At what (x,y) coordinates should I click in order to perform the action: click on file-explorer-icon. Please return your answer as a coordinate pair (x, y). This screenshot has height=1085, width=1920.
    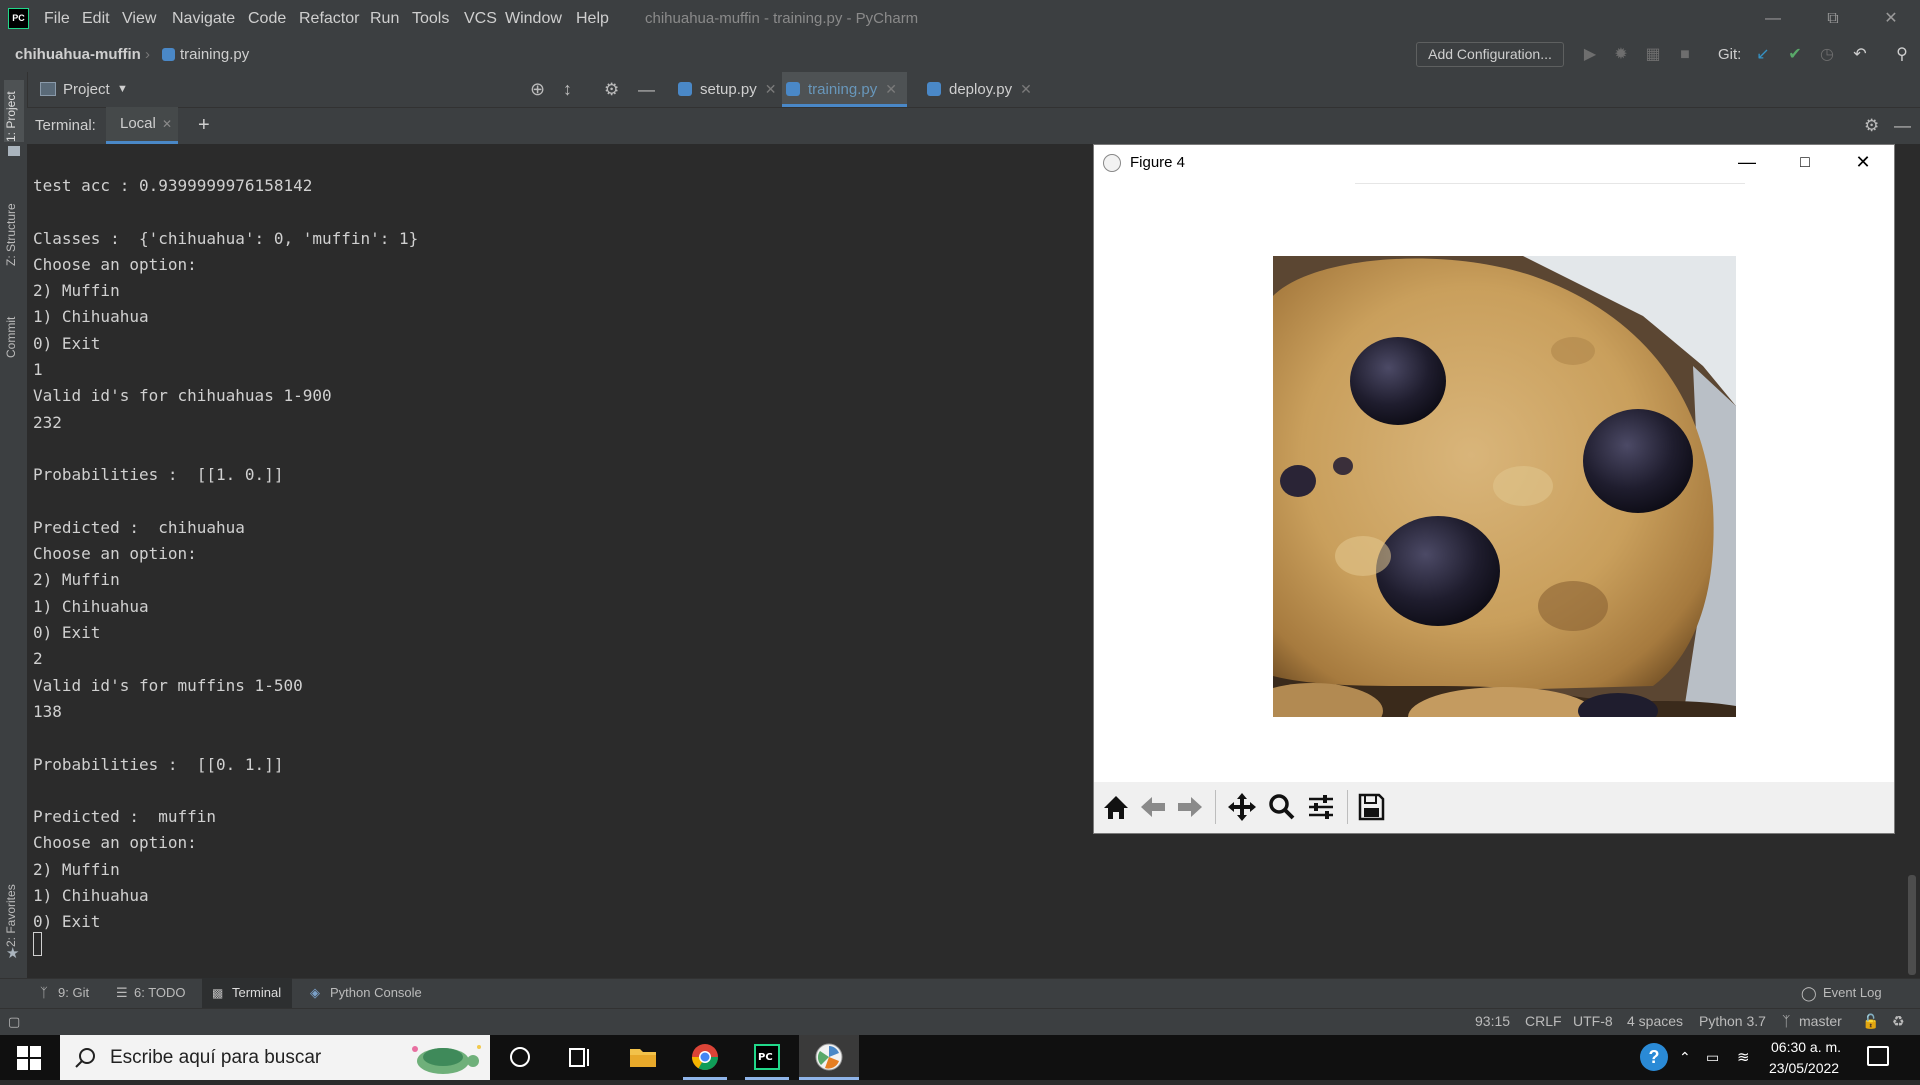
    Looking at the image, I should click on (643, 1057).